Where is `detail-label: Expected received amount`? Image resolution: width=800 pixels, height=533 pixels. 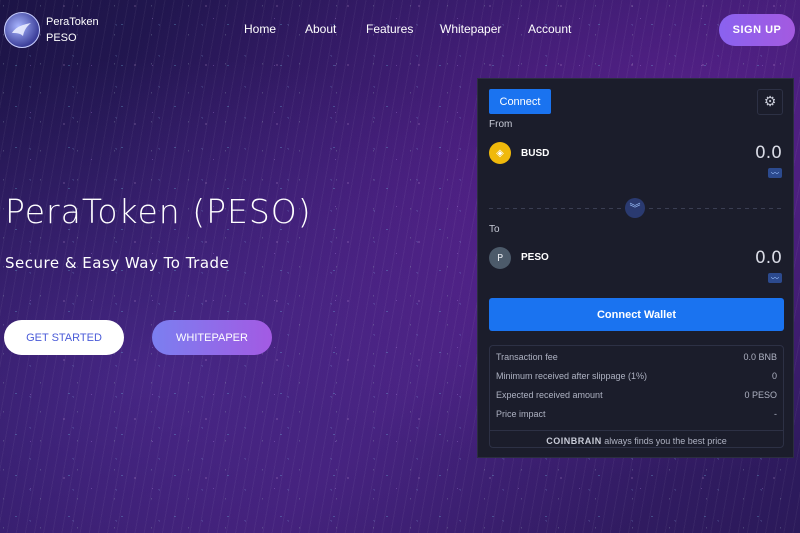
detail-label: Expected received amount is located at coordinates (549, 395).